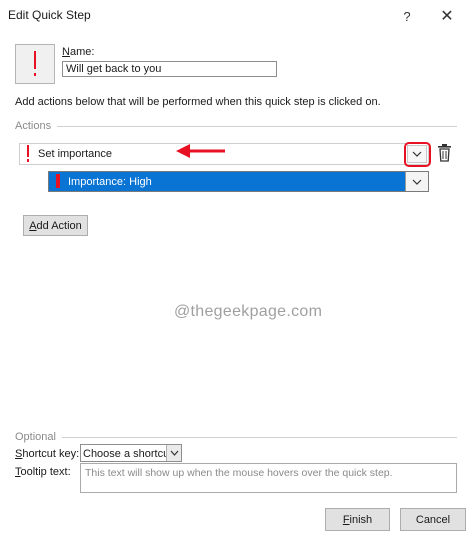 Image resolution: width=471 pixels, height=536 pixels. Describe the element at coordinates (49, 15) in the screenshot. I see `window-title: Edit Quick Step` at that location.